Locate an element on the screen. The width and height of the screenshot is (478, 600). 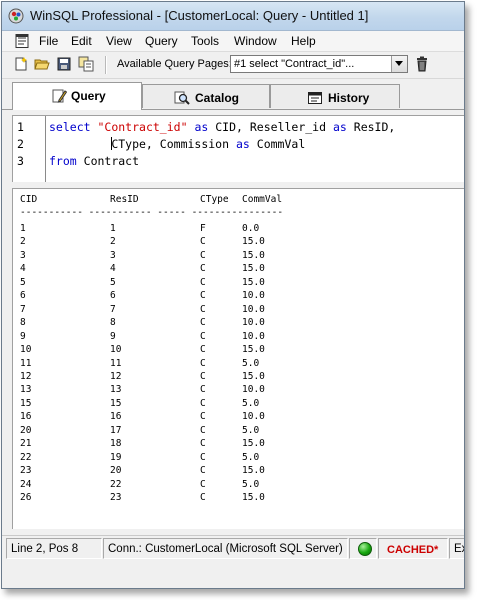
code-line-3: from Contract is located at coordinates (94, 161).